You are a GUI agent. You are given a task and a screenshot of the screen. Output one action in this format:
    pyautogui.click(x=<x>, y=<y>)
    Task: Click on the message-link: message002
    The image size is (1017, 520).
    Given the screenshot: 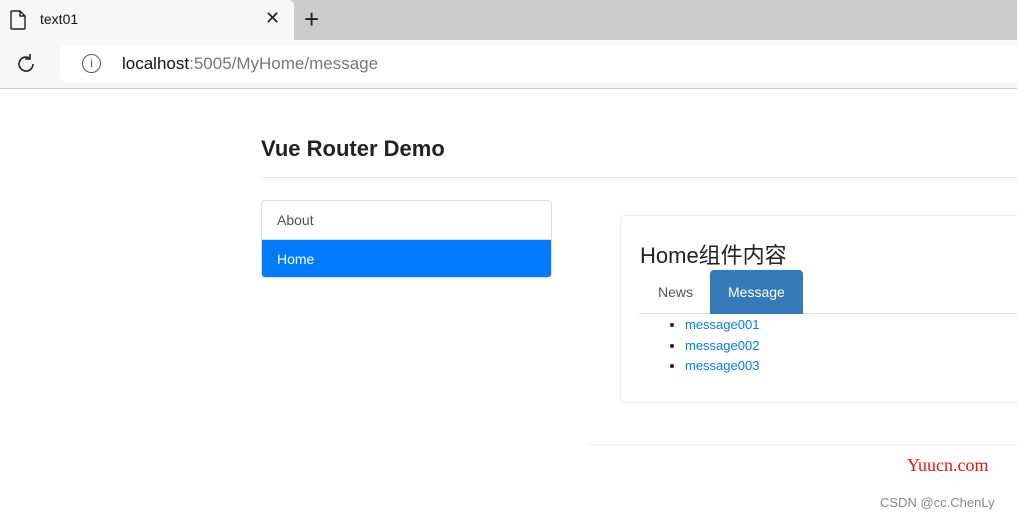 What is the action you would take?
    pyautogui.click(x=722, y=345)
    